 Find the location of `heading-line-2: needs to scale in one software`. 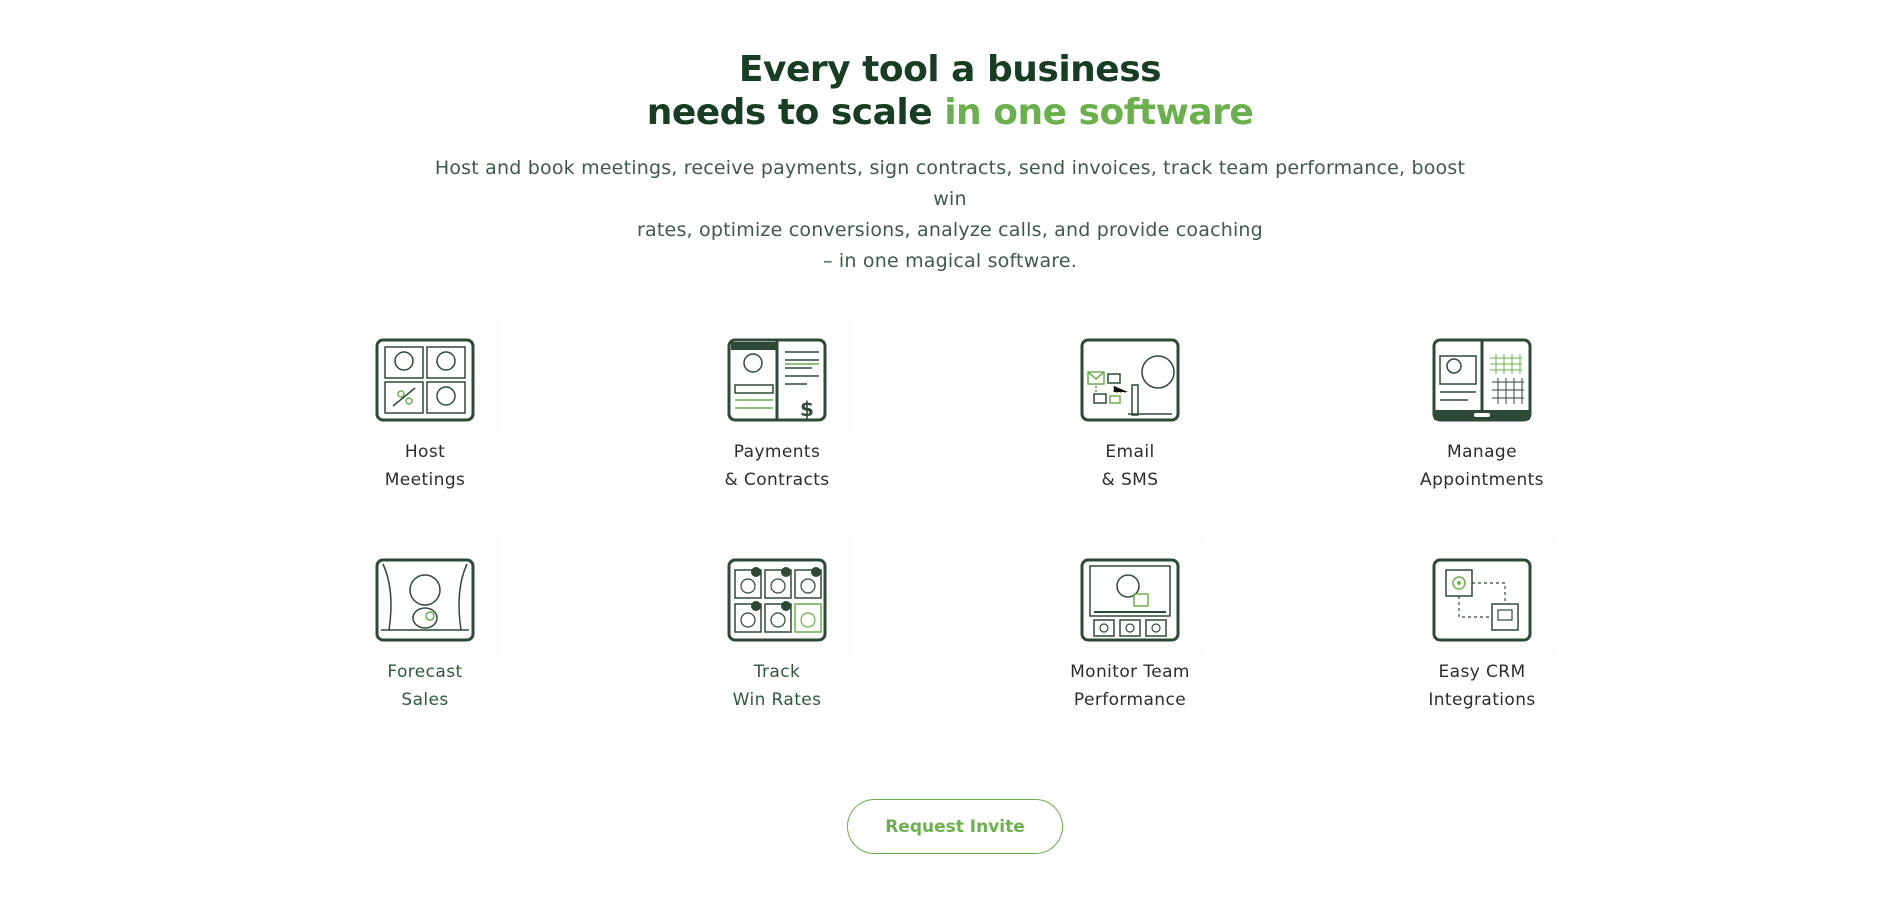

heading-line-2: needs to scale in one software is located at coordinates (950, 112).